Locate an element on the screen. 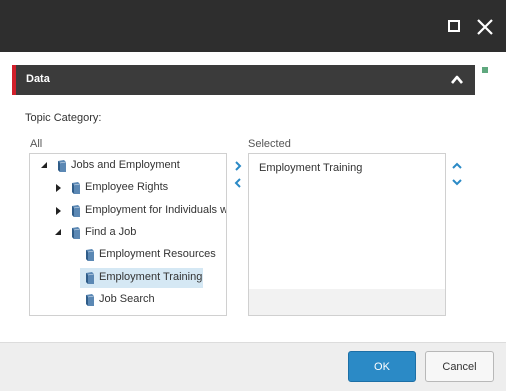  tree-item: Jobs and Employment is located at coordinates (128, 166).